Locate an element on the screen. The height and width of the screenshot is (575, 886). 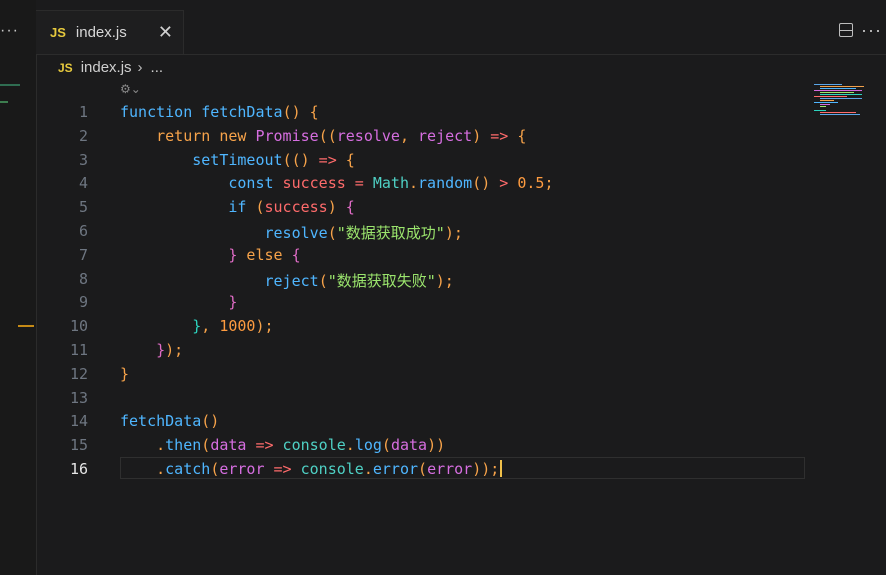
code-line: 4 const success = Math.random() > 0.5; is located at coordinates (423, 184).